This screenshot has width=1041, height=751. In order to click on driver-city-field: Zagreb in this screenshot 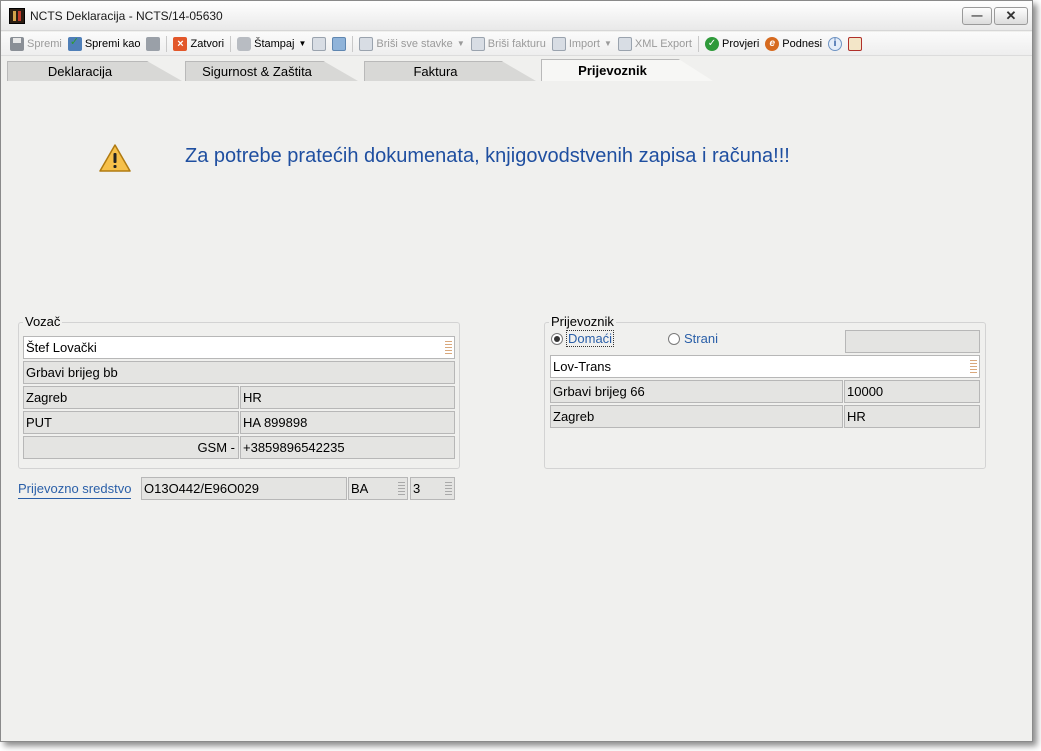, I will do `click(131, 397)`.